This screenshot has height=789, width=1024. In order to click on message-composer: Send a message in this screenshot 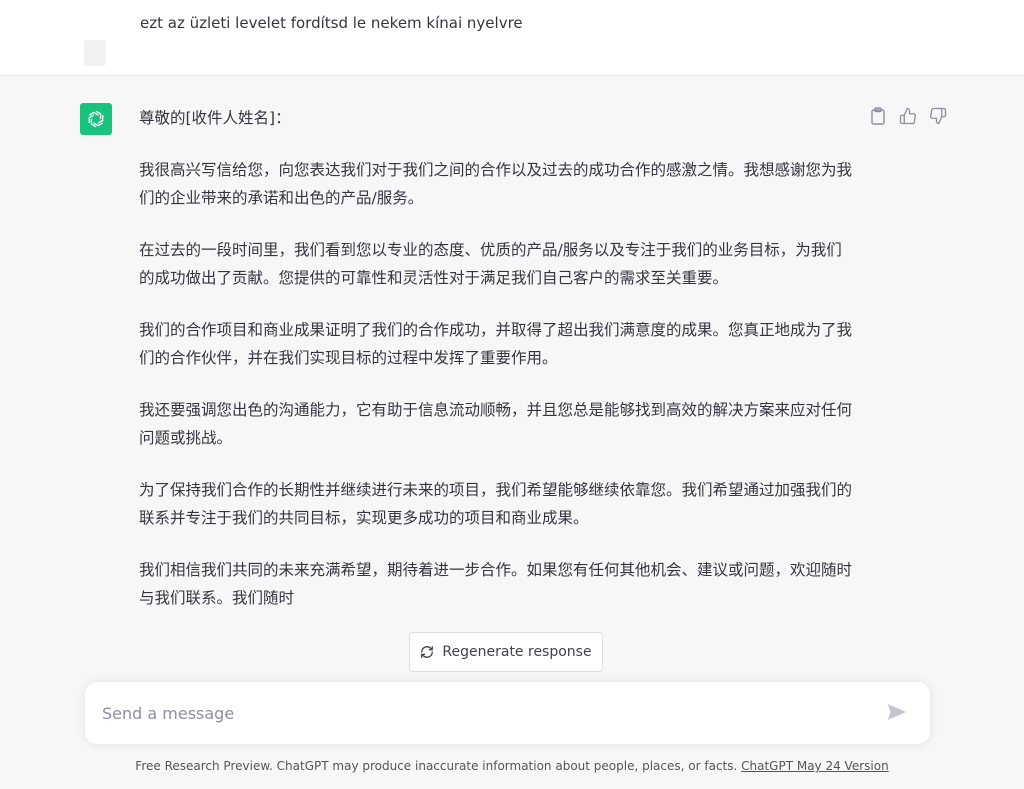, I will do `click(507, 713)`.